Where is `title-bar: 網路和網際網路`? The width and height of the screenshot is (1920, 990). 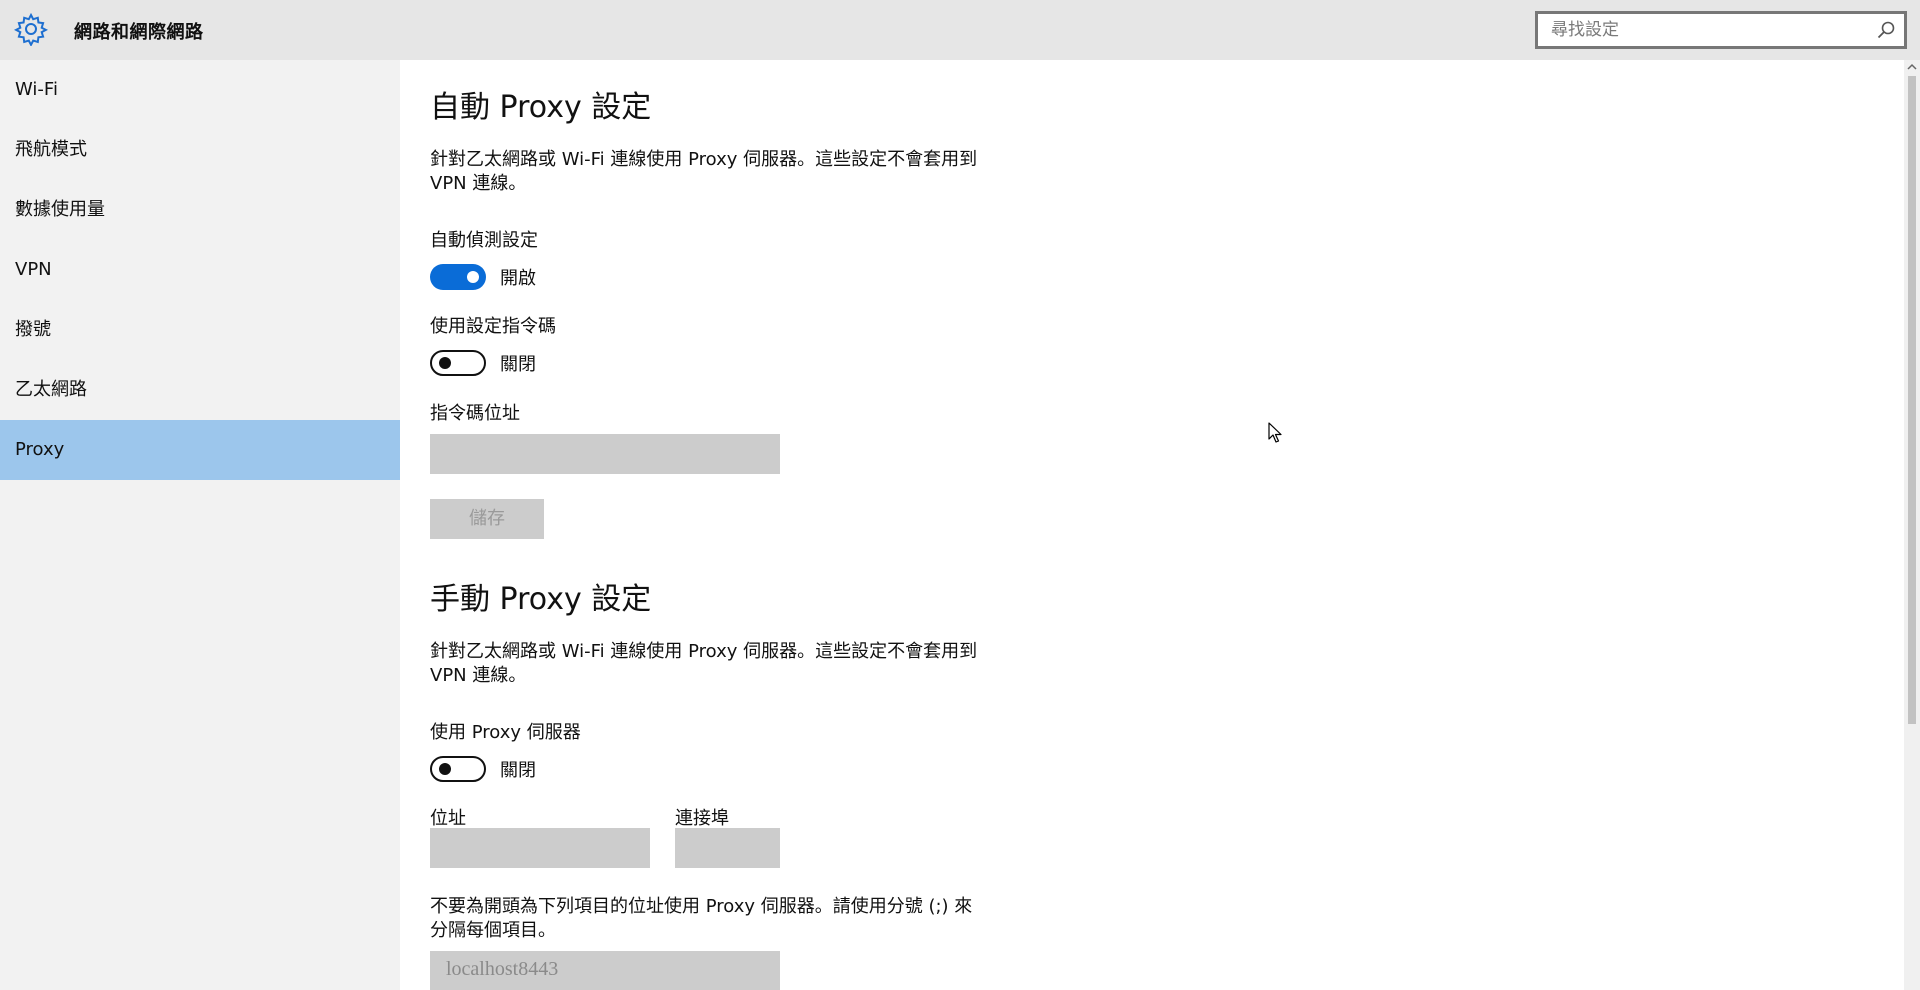 title-bar: 網路和網際網路 is located at coordinates (960, 30).